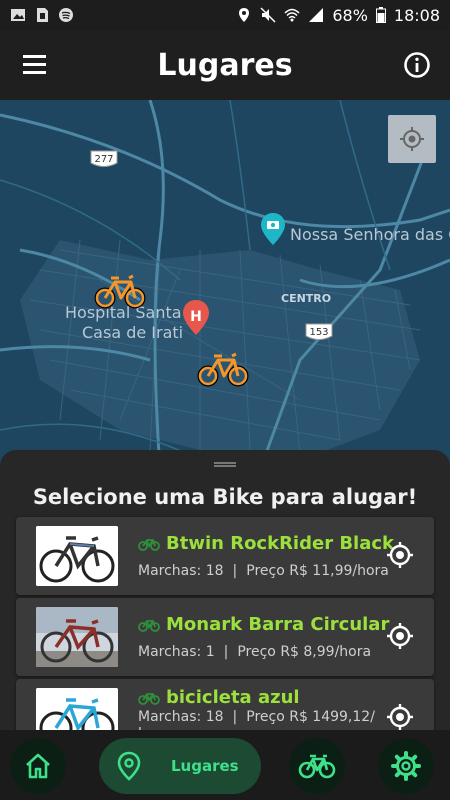 This screenshot has width=450, height=800. What do you see at coordinates (380, 15) in the screenshot?
I see `battery-icon` at bounding box center [380, 15].